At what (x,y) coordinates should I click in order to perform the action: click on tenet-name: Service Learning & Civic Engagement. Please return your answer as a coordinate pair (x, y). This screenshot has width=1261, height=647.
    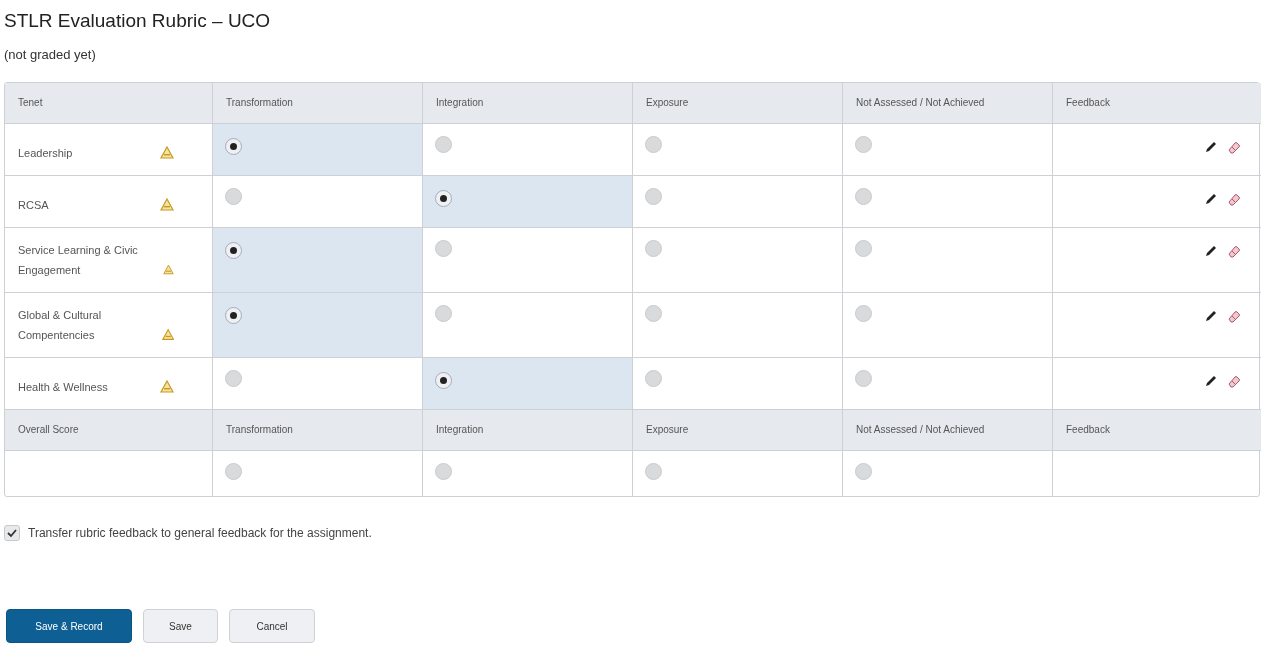
    Looking at the image, I should click on (78, 260).